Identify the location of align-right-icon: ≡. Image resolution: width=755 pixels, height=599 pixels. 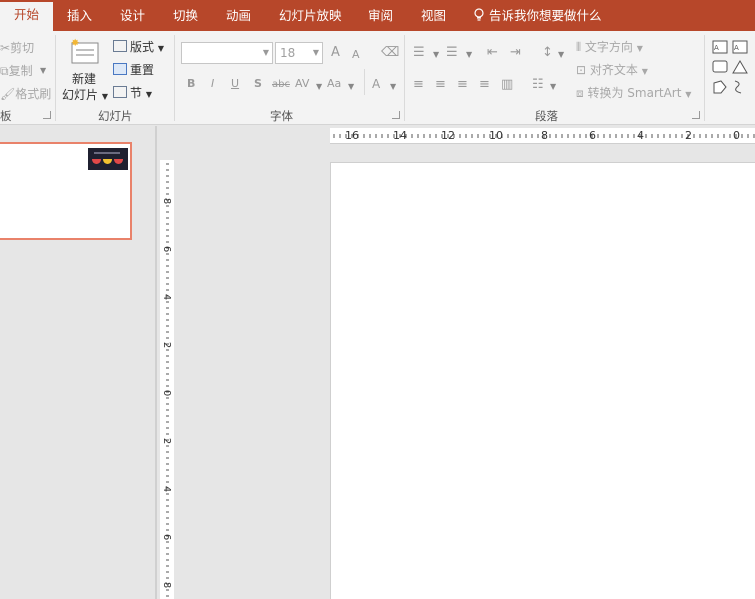
(462, 85).